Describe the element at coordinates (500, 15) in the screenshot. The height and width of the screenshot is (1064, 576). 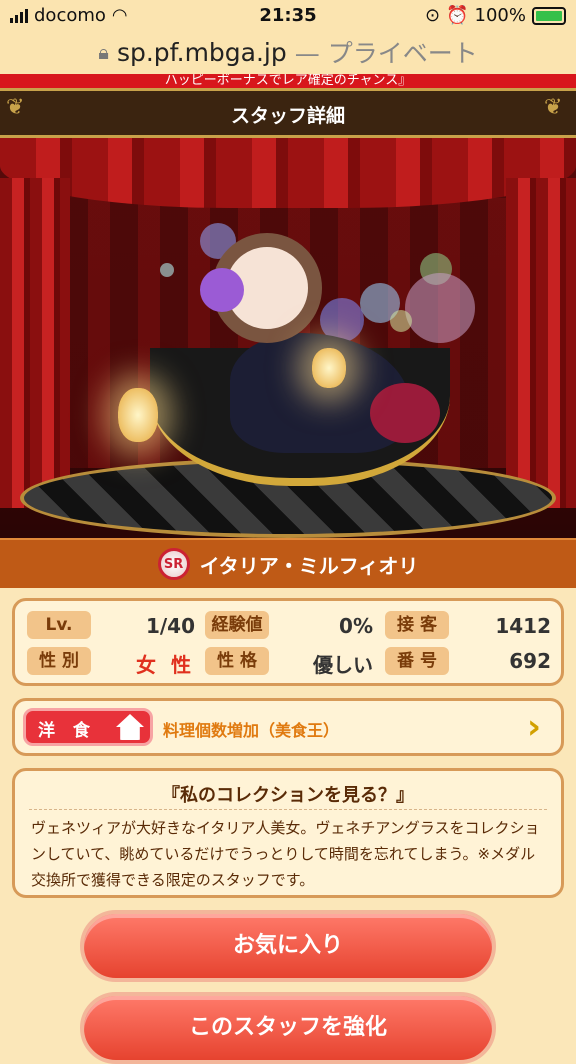
I see `battery-percent: 100%` at that location.